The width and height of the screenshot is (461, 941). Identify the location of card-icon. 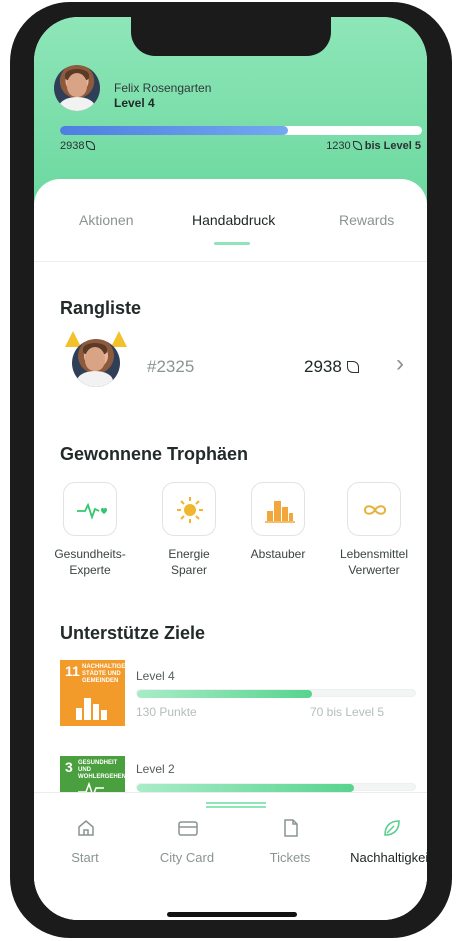
(188, 828).